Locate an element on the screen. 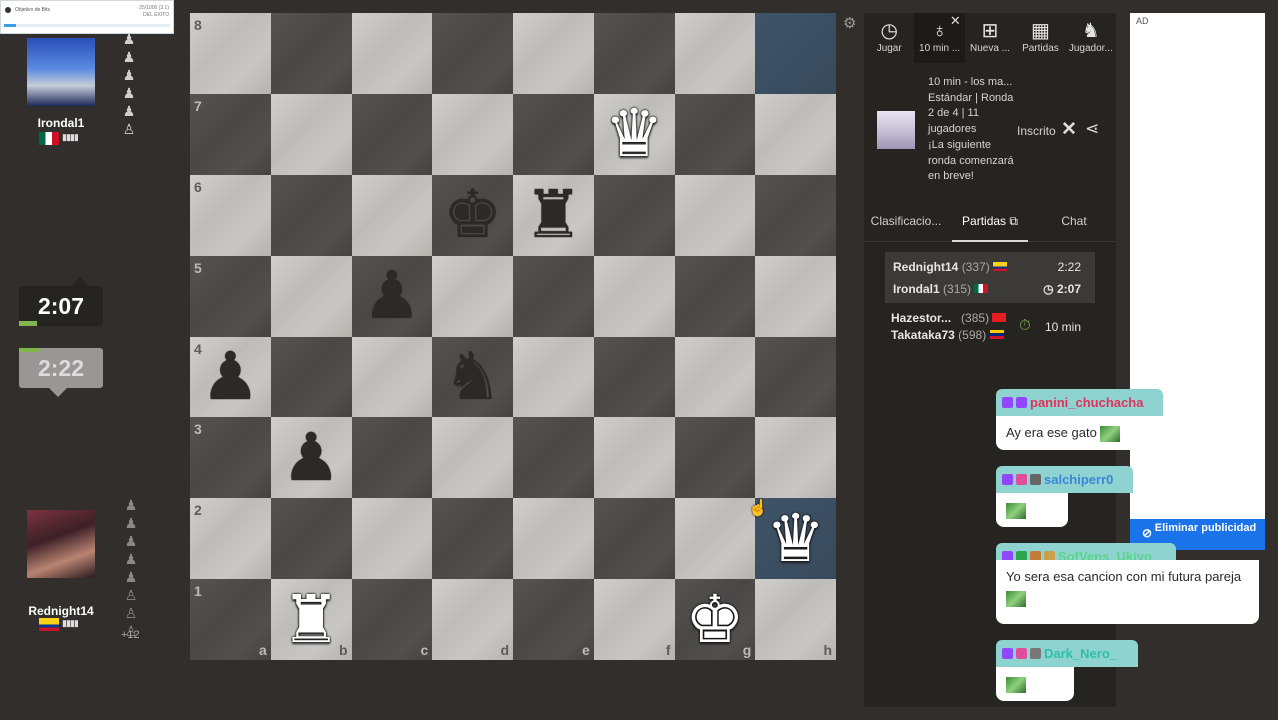 The height and width of the screenshot is (720, 1278). ad-panel: AD ⊘ Eliminar publicidad is located at coordinates (1197, 281).